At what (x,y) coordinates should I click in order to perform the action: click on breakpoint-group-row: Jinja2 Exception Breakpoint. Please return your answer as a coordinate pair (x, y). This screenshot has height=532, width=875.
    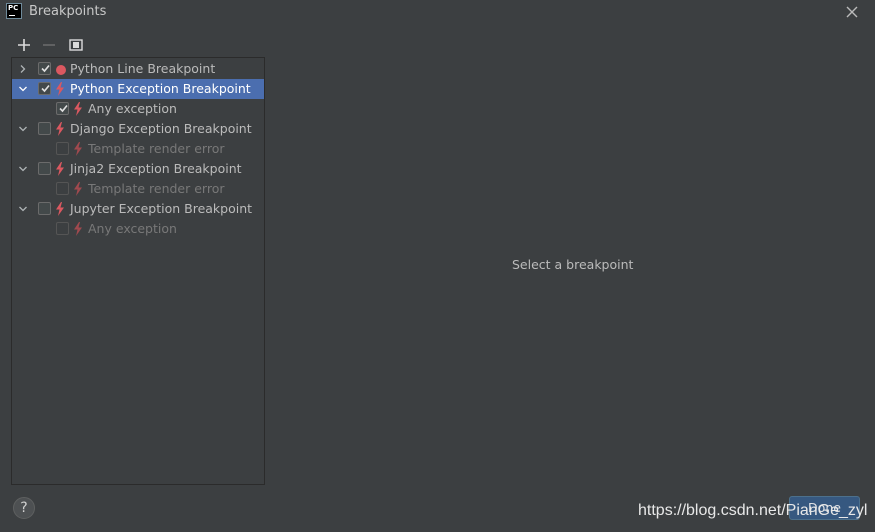
    Looking at the image, I should click on (138, 169).